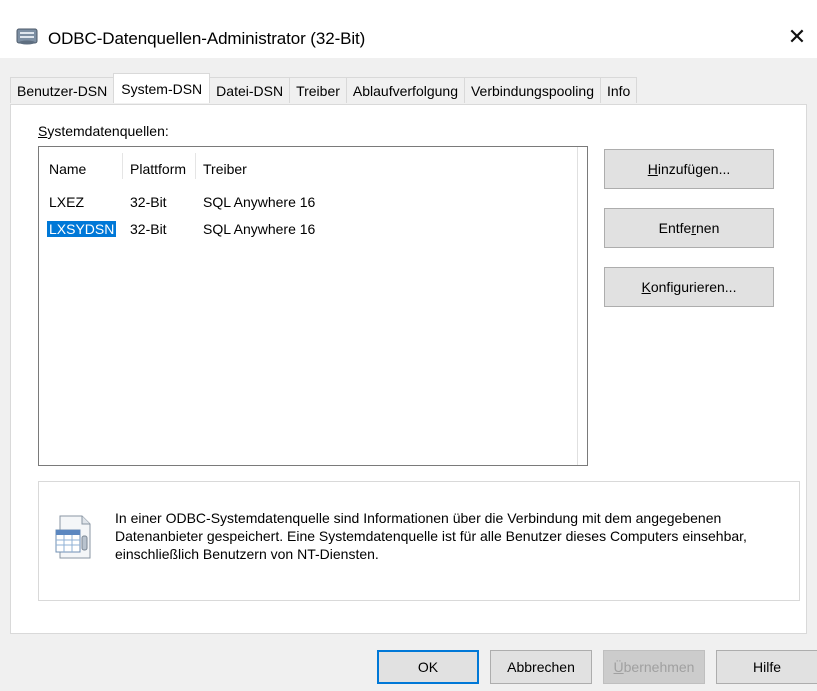  Describe the element at coordinates (646, 287) in the screenshot. I see `access-key: K` at that location.